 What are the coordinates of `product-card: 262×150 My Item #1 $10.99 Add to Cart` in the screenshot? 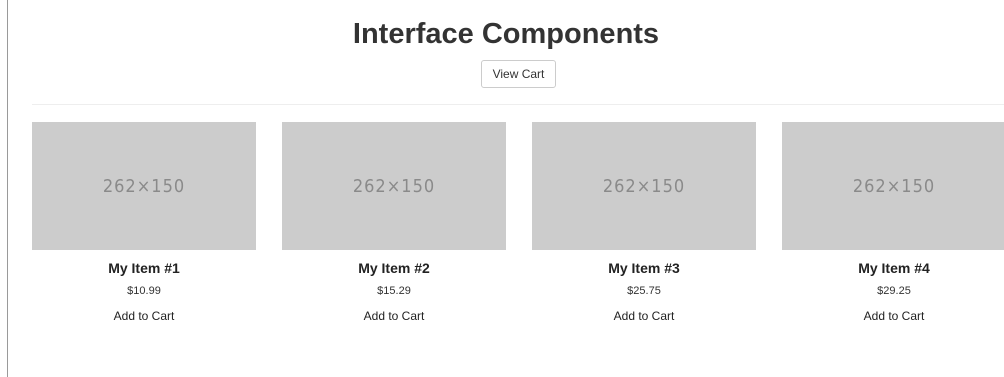 It's located at (144, 223).